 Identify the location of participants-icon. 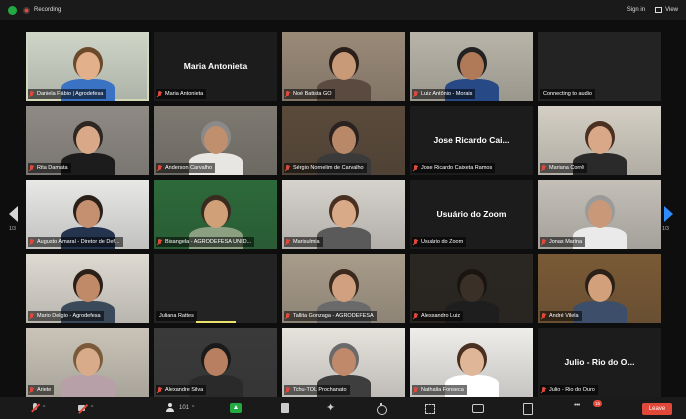
(171, 408).